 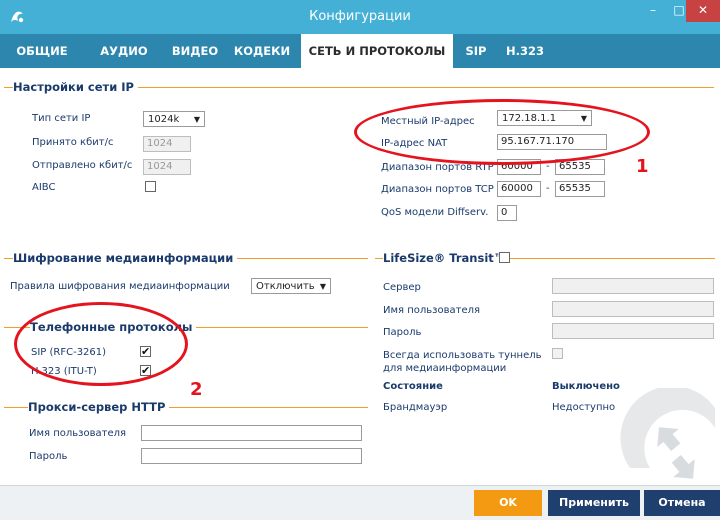 What do you see at coordinates (507, 213) in the screenshot?
I see `qos-field: 0` at bounding box center [507, 213].